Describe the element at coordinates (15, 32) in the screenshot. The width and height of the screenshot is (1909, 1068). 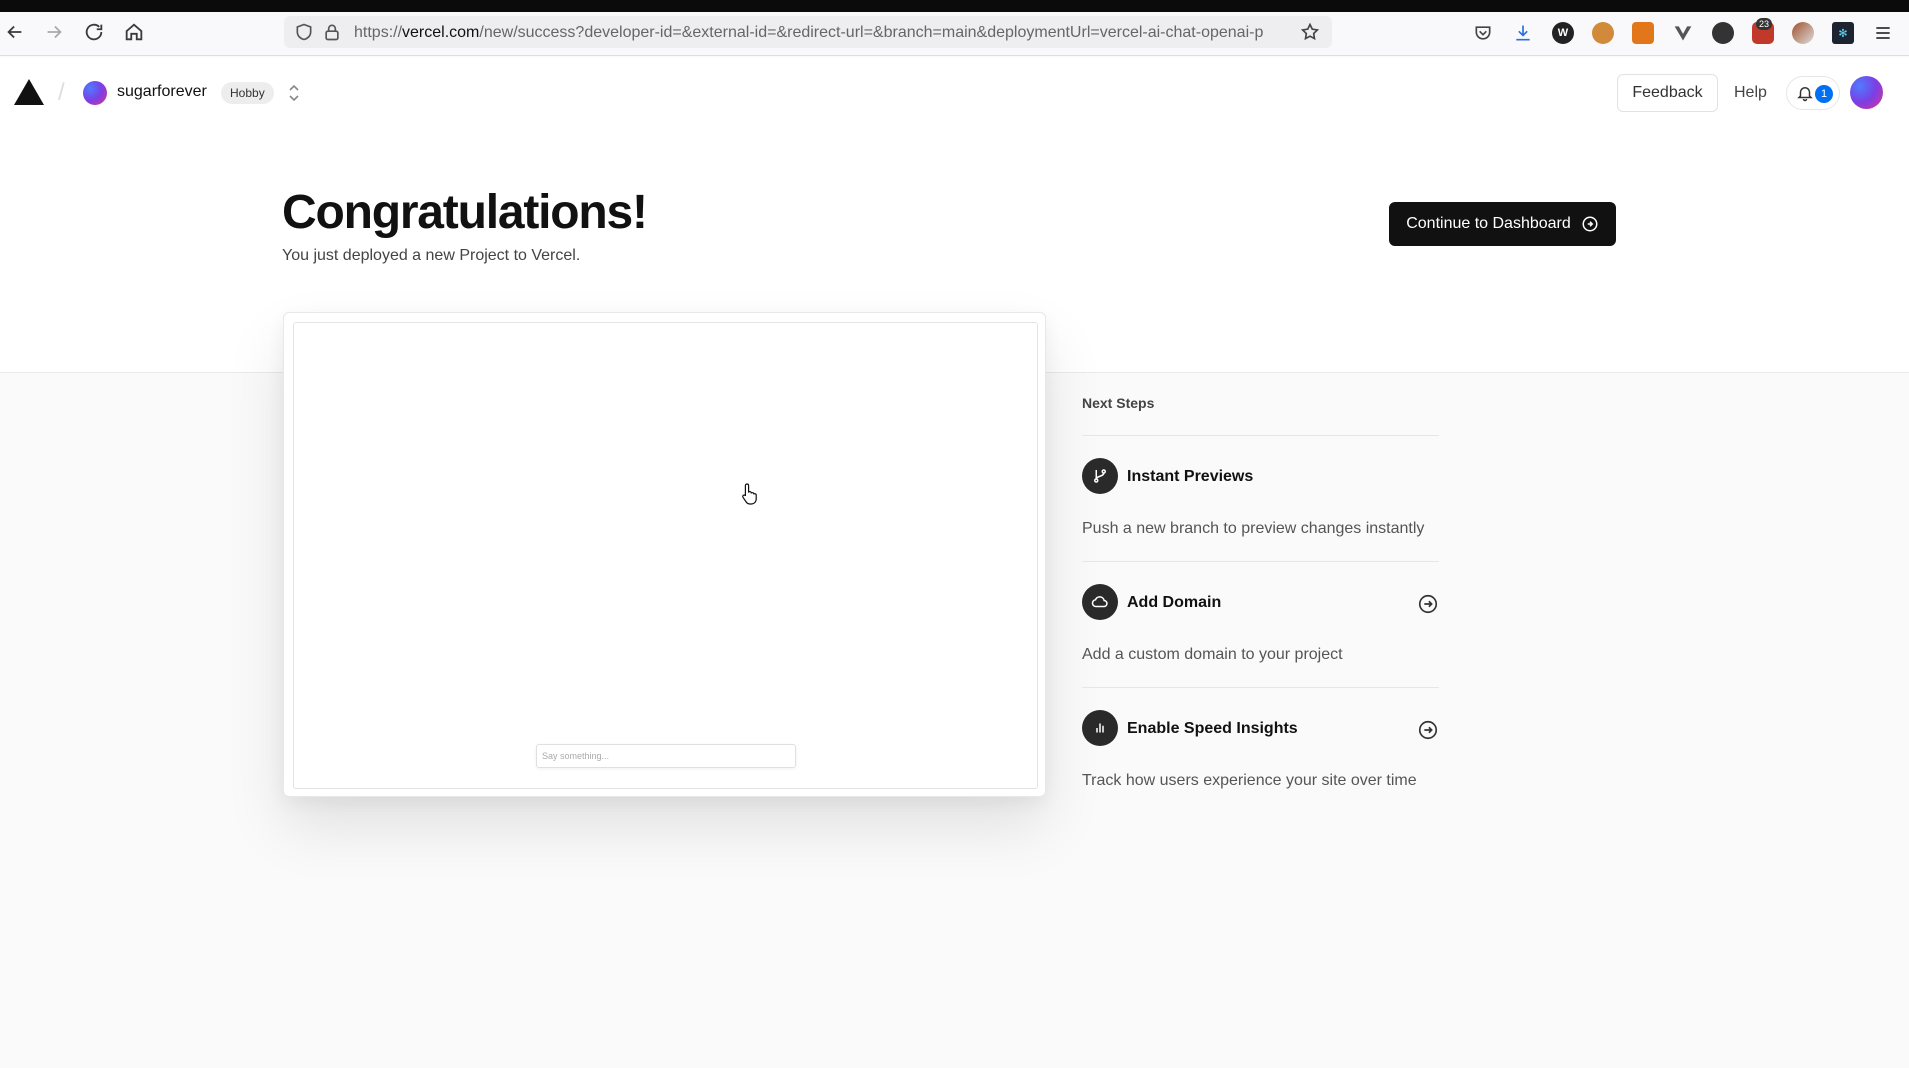
I see `back-icon` at that location.